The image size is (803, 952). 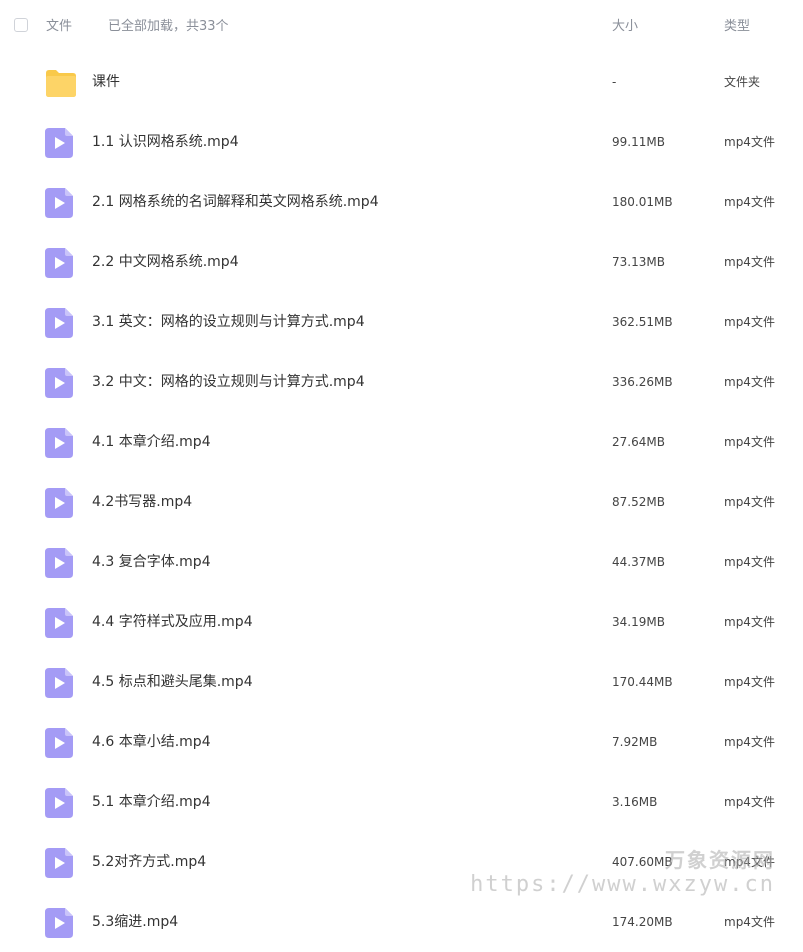 I want to click on file-row: 5.2对齐方式.mp4 407.60MB mp4文件, so click(x=401, y=862).